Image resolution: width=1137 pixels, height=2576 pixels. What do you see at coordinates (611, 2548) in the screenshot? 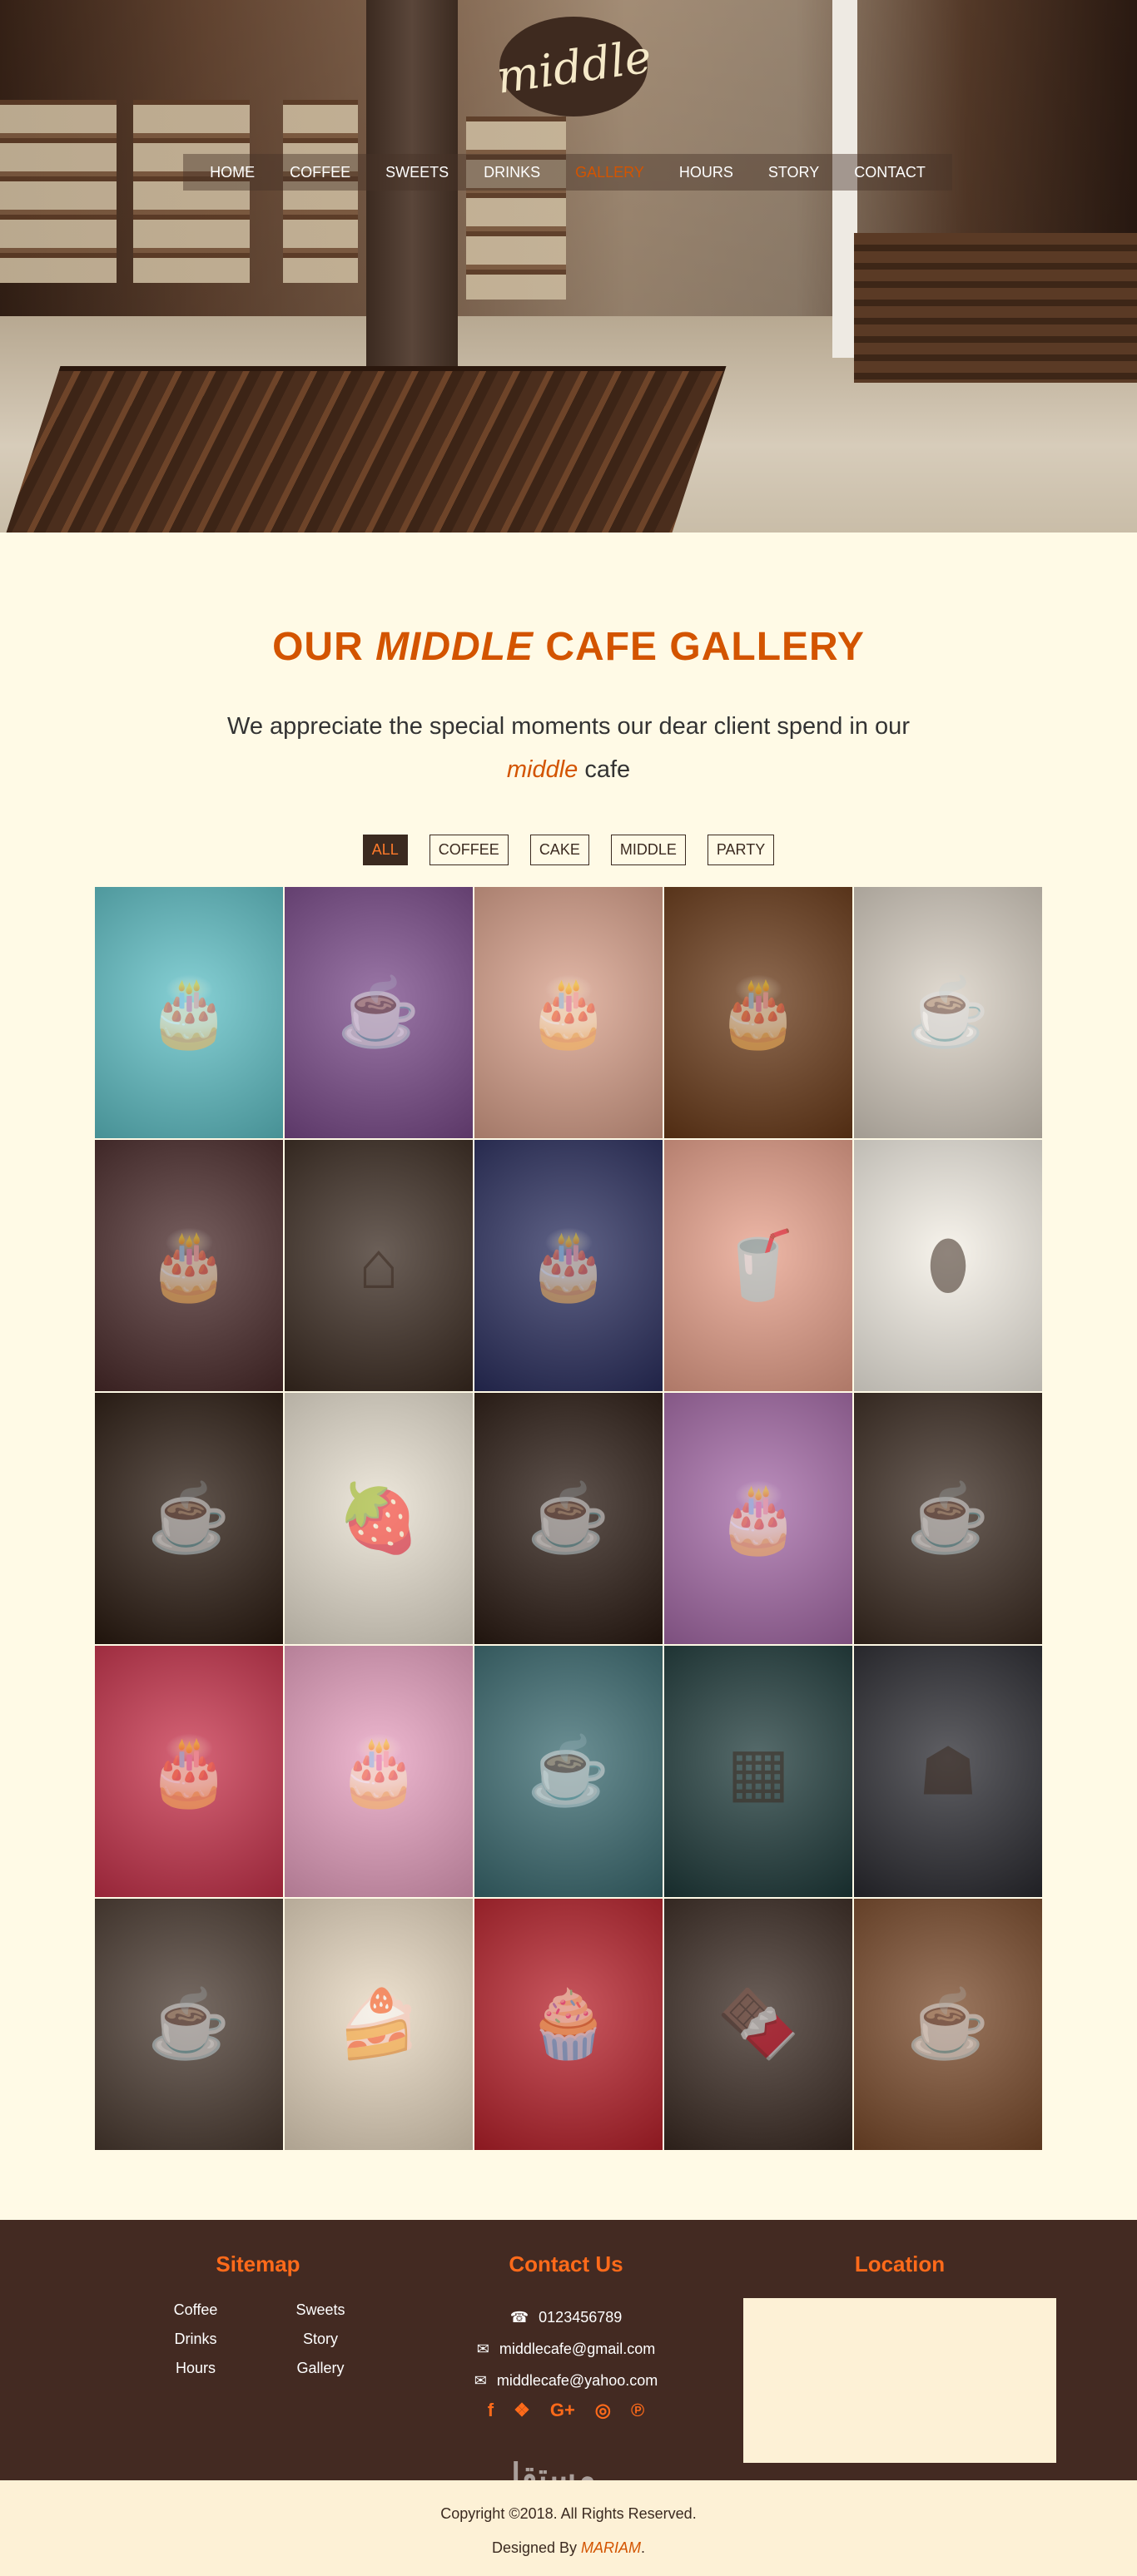
I see `designer-name: MARIAM` at bounding box center [611, 2548].